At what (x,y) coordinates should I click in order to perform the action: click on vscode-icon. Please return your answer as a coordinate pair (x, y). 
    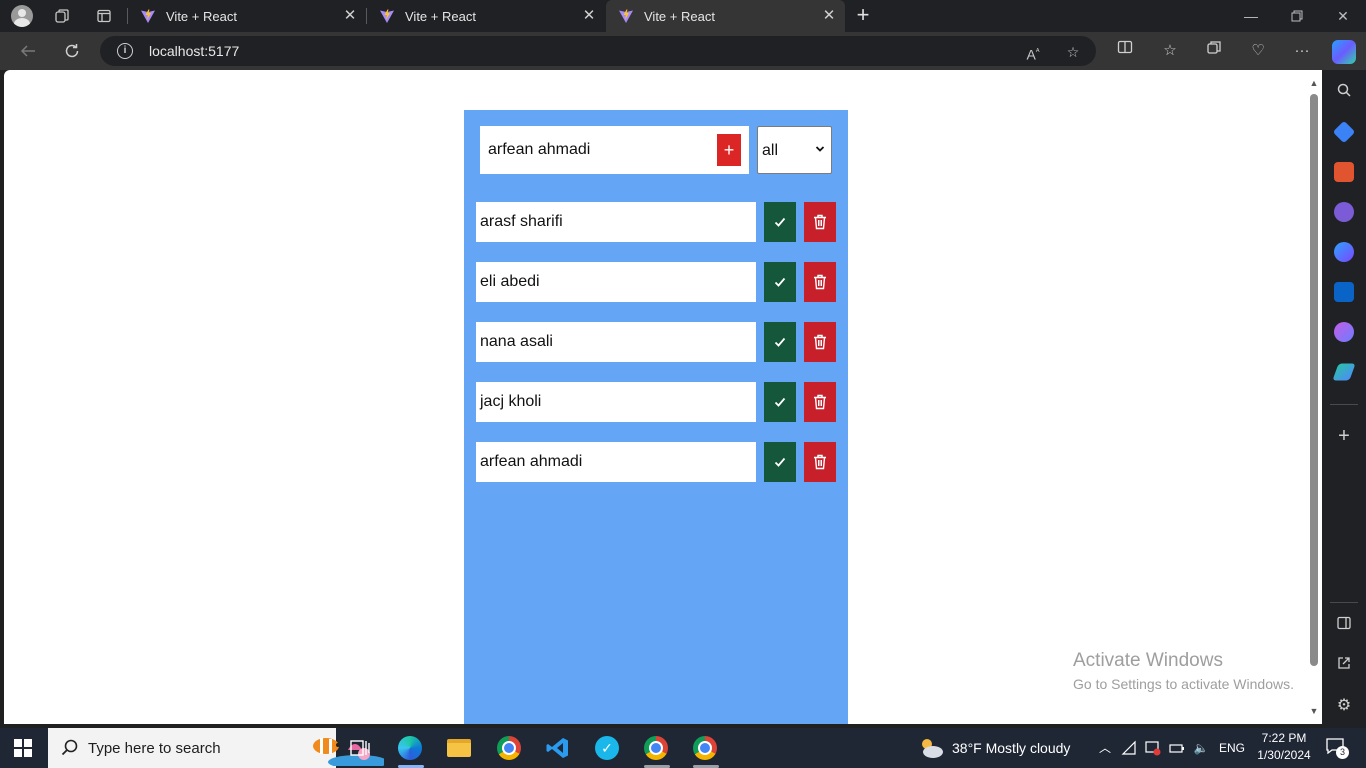
    Looking at the image, I should click on (558, 748).